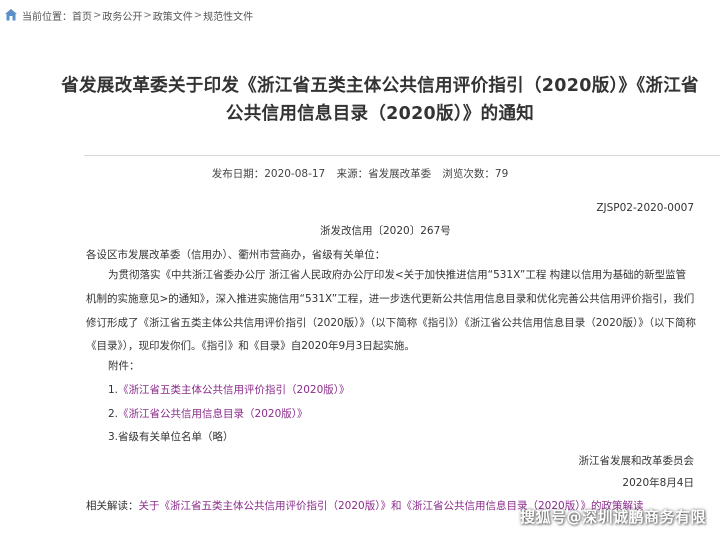 The width and height of the screenshot is (720, 535). What do you see at coordinates (636, 517) in the screenshot?
I see `watermark-tail: @深圳诚鹏商务有限` at bounding box center [636, 517].